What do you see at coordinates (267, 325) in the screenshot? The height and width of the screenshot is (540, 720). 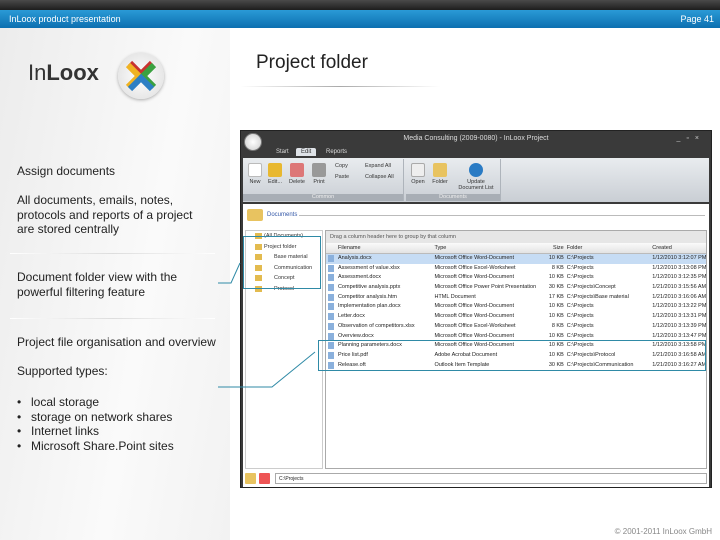 I see `connector-lines` at bounding box center [267, 325].